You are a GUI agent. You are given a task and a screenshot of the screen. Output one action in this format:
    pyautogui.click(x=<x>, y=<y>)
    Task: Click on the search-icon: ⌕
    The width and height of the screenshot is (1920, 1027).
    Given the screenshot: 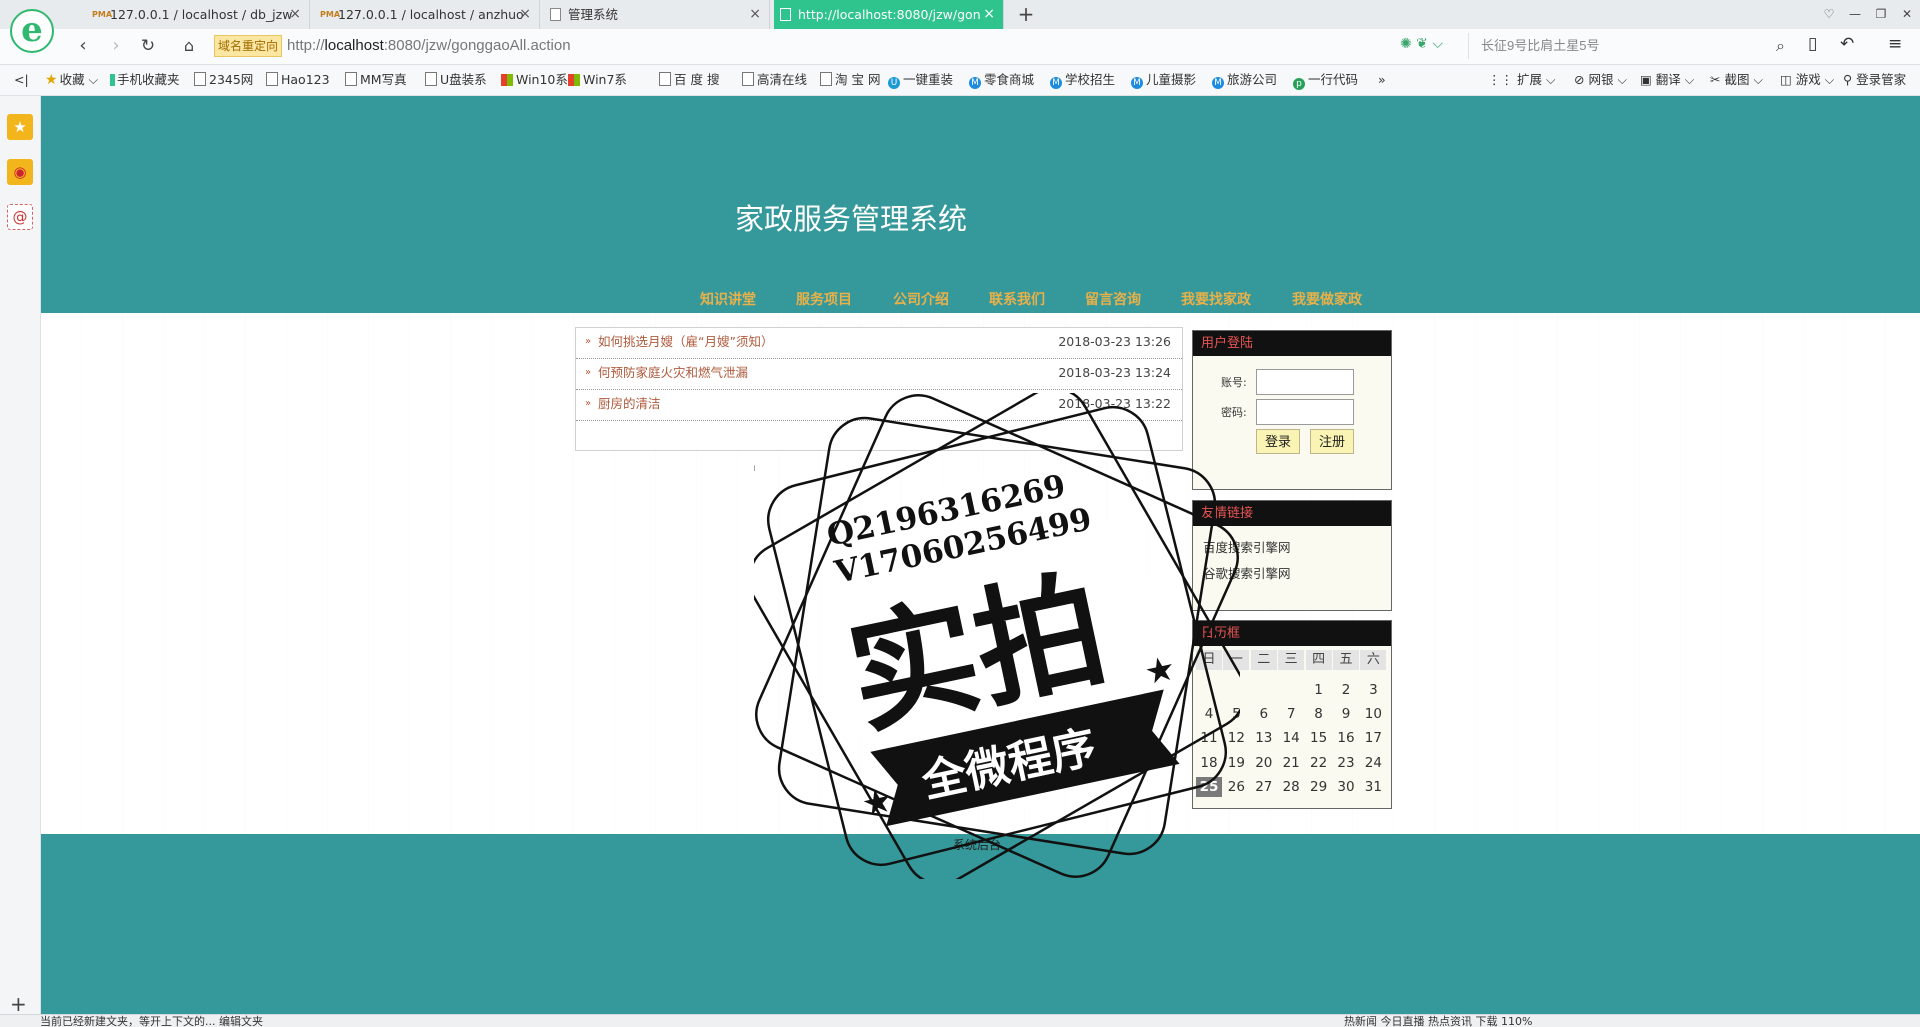 What is the action you would take?
    pyautogui.click(x=1780, y=46)
    